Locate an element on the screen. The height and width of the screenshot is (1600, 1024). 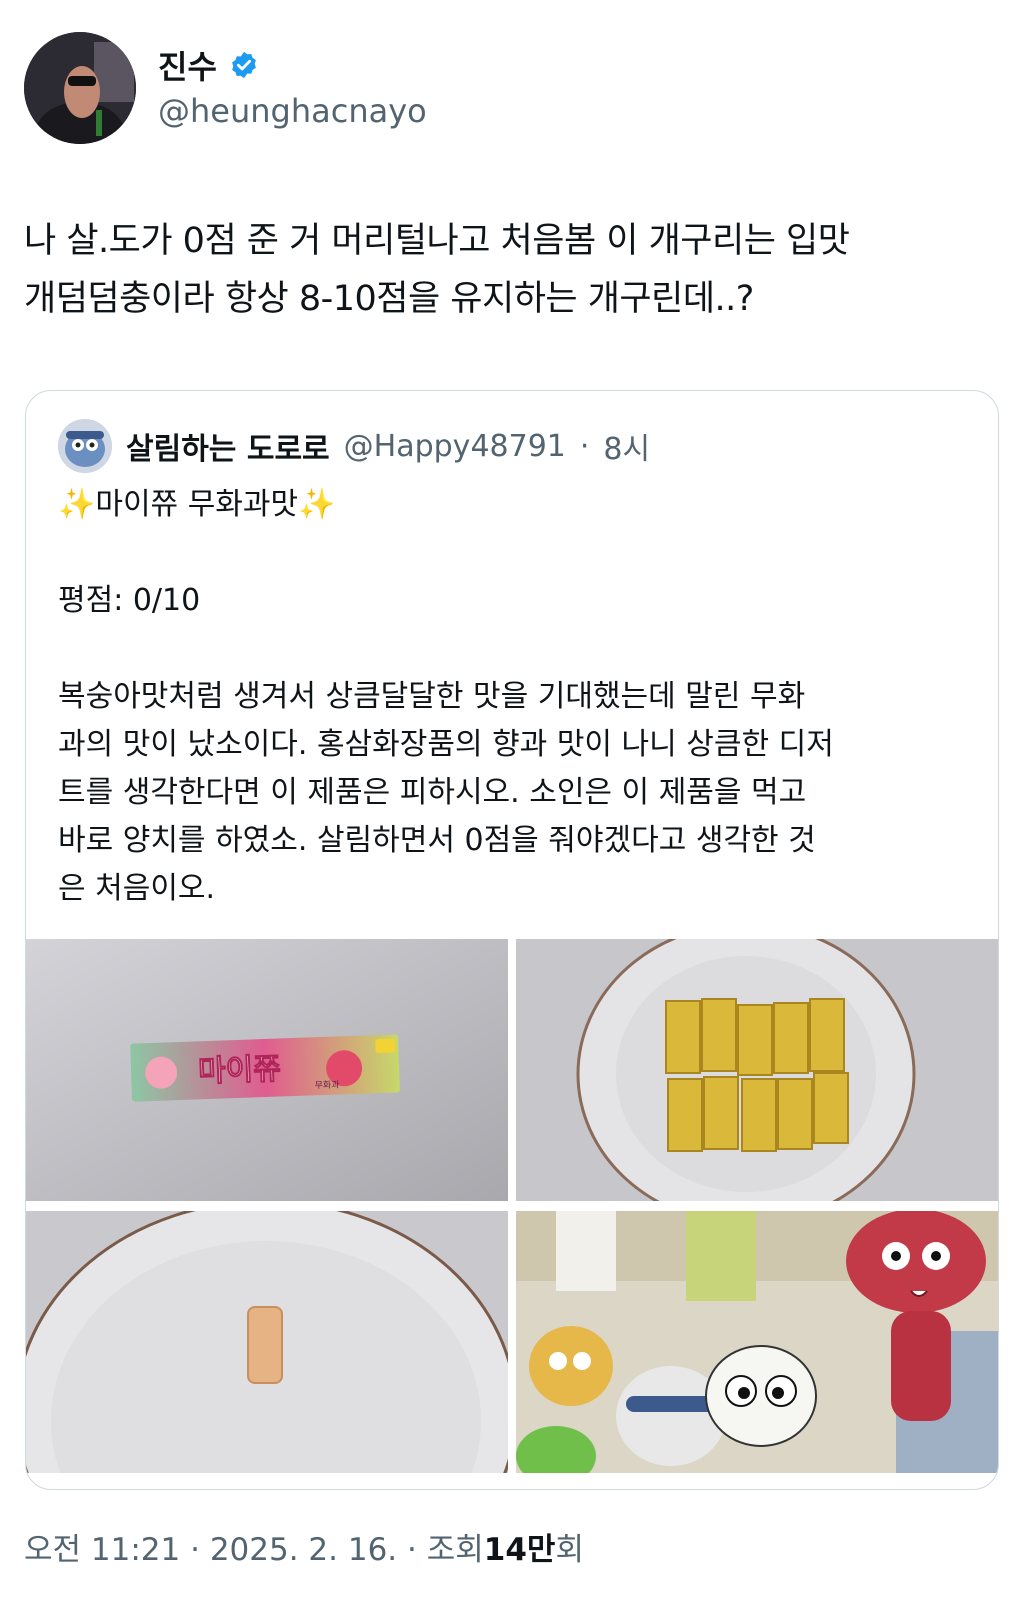
media-photo-package: 마이쮸 무화과 is located at coordinates (267, 1070).